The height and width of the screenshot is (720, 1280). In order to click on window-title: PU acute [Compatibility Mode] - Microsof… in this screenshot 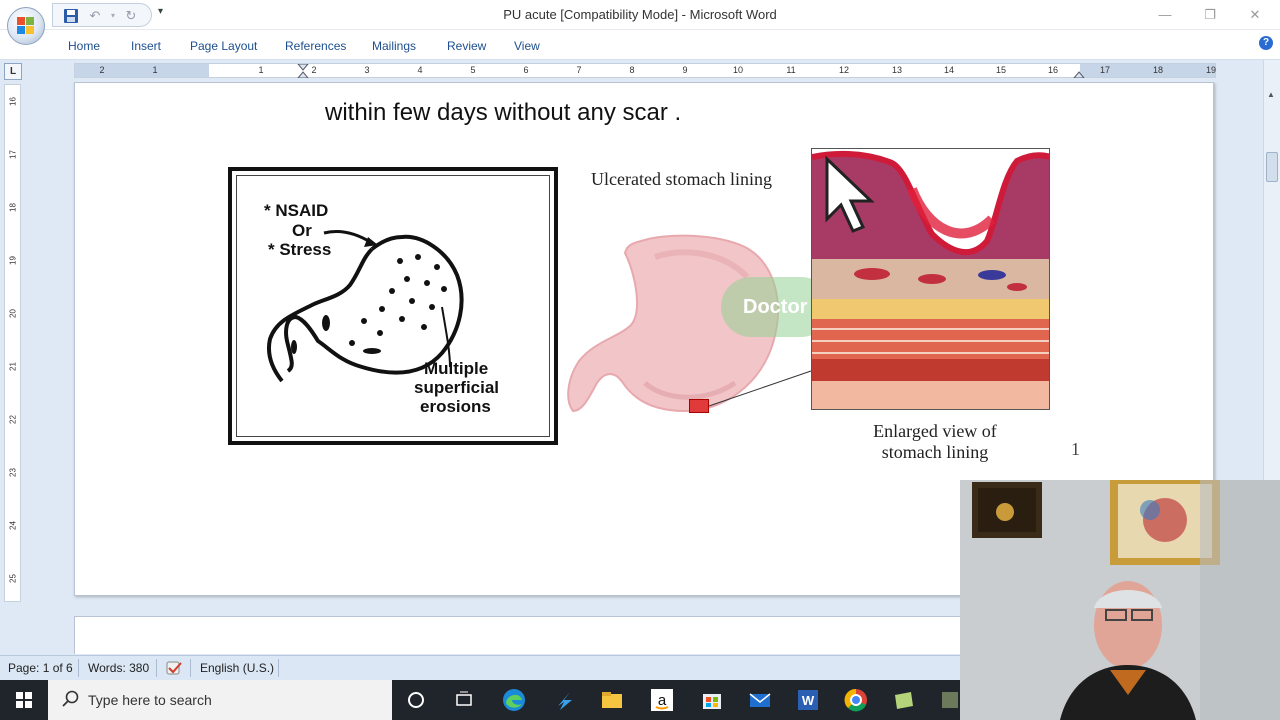, I will do `click(640, 14)`.